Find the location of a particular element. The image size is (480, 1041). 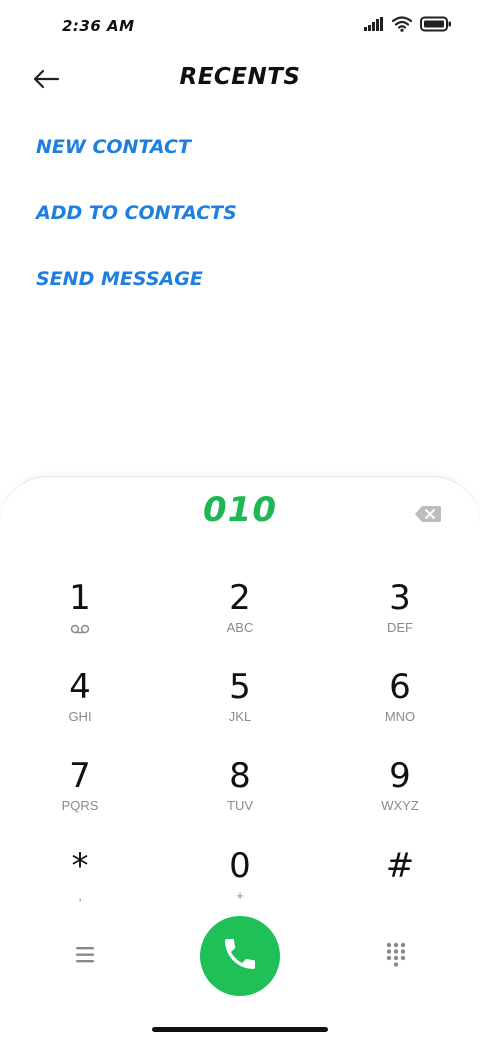

key-2: 2 ABC is located at coordinates (240, 615).